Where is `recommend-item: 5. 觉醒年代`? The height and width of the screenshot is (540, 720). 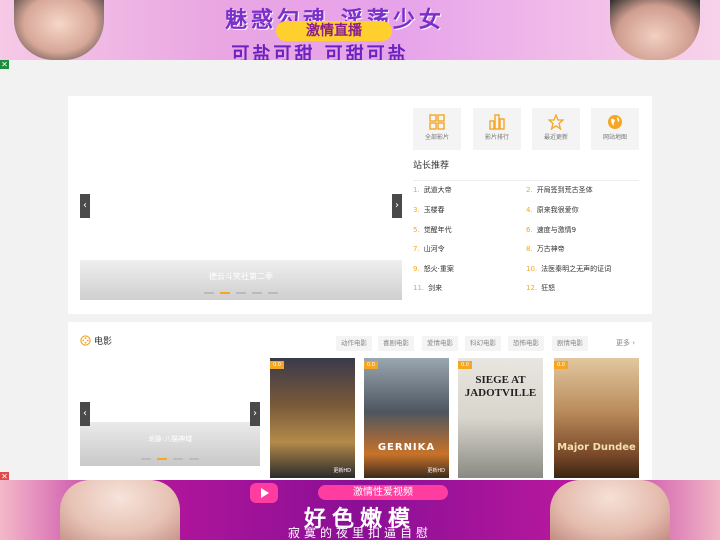 recommend-item: 5. 觉醒年代 is located at coordinates (432, 230).